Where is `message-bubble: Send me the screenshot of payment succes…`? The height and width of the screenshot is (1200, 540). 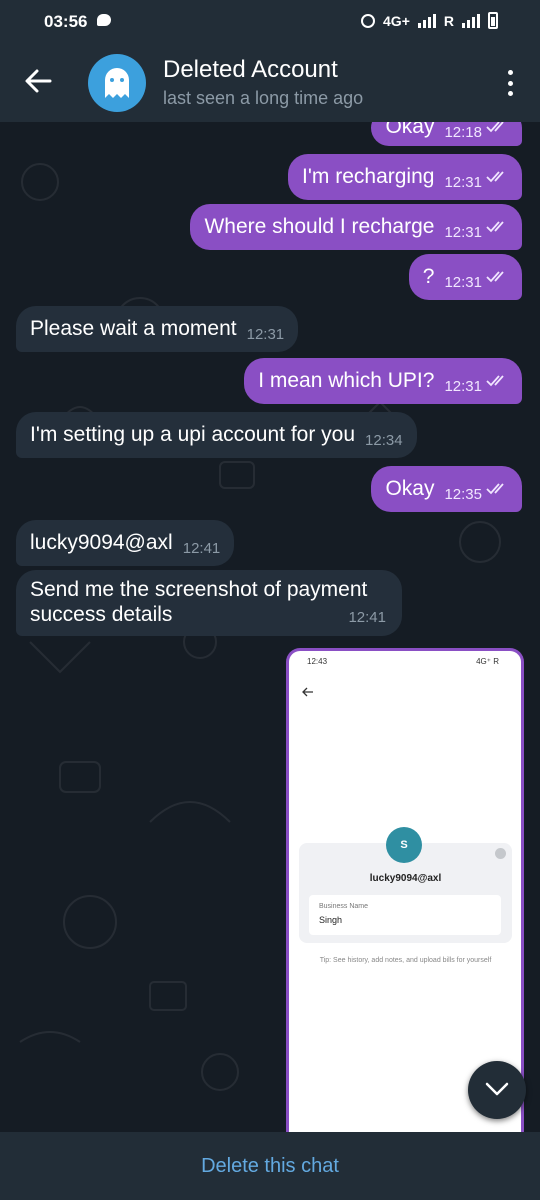
message-bubble: Send me the screenshot of payment succes… is located at coordinates (209, 603).